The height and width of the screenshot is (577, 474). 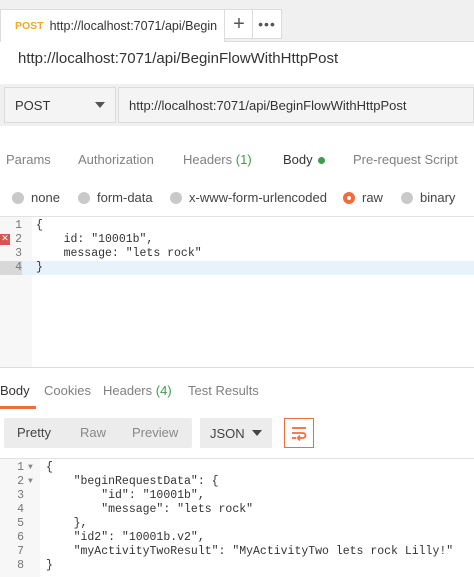 What do you see at coordinates (119, 253) in the screenshot?
I see `code-text: message: "lets rock"` at bounding box center [119, 253].